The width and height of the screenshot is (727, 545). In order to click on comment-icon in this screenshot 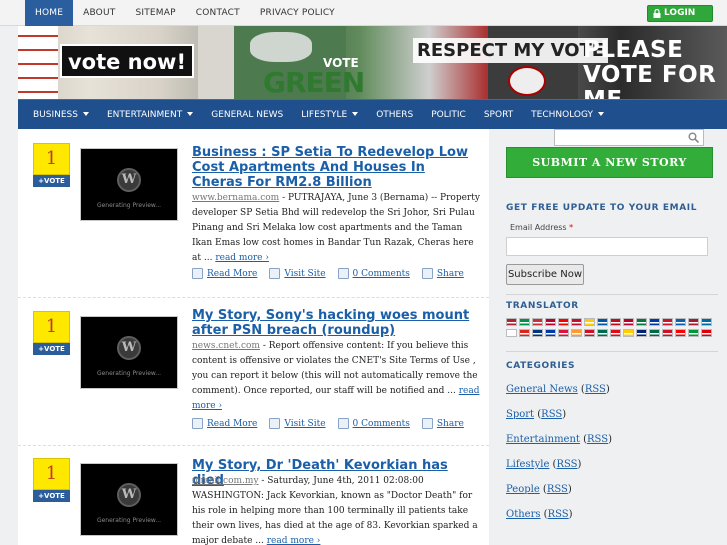, I will do `click(343, 273)`.